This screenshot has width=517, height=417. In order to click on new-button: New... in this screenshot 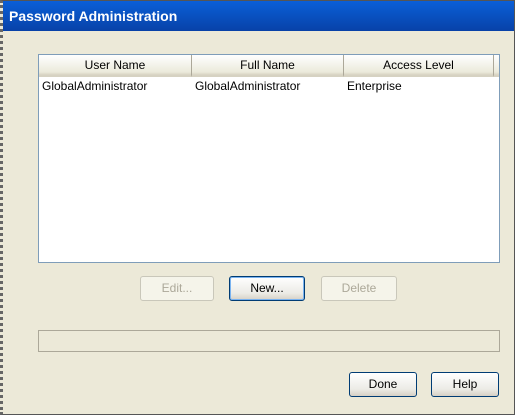, I will do `click(267, 288)`.